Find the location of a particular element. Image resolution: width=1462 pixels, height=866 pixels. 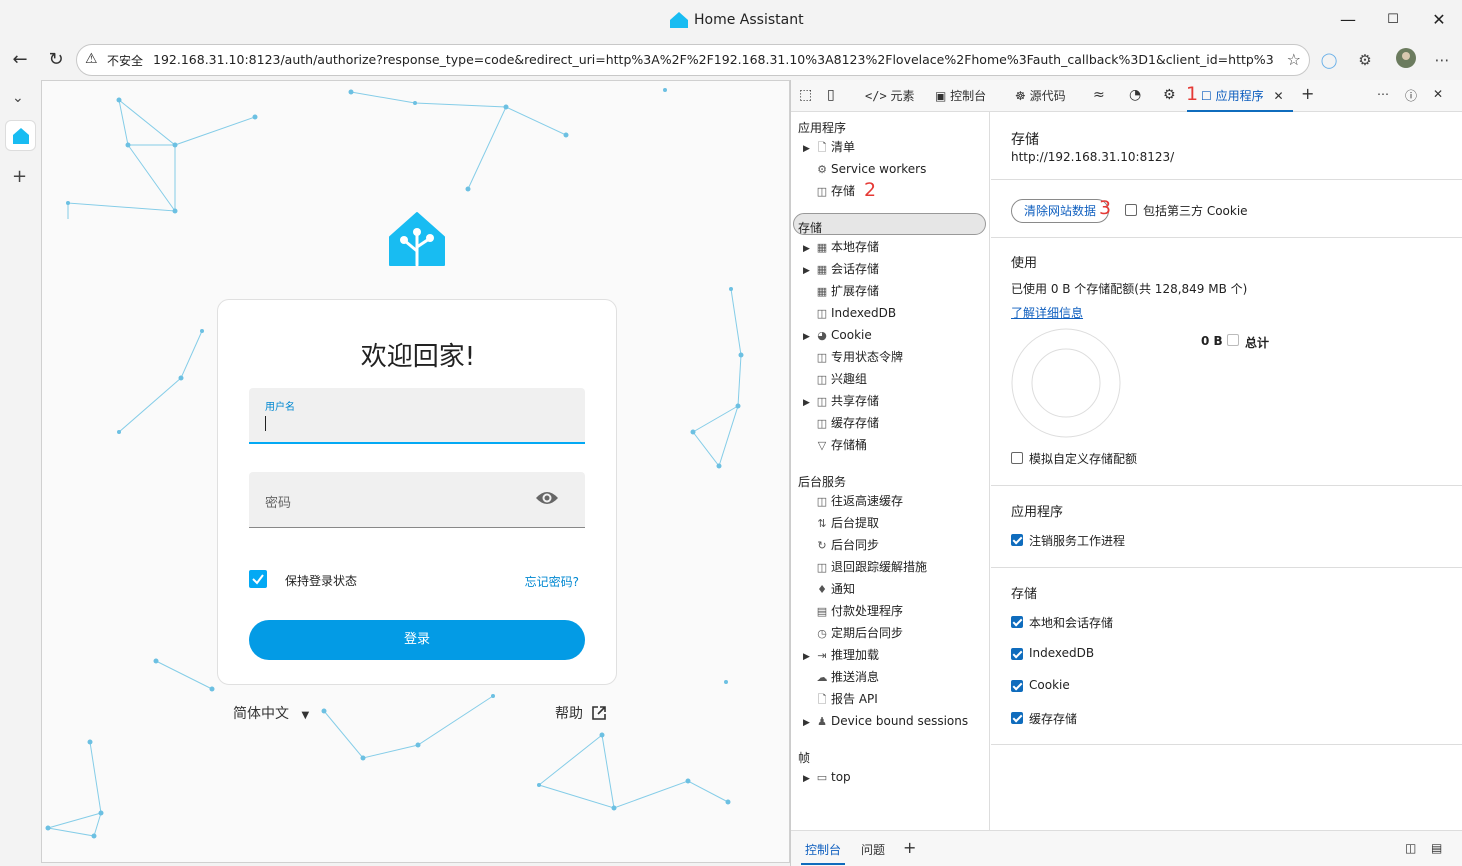

indexeddb-label: IndexedDB is located at coordinates (1062, 653).